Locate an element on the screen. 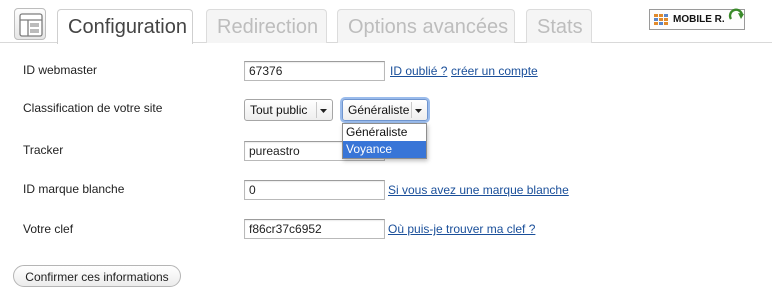  forgot-id-link: ID oublié ? is located at coordinates (418, 71).